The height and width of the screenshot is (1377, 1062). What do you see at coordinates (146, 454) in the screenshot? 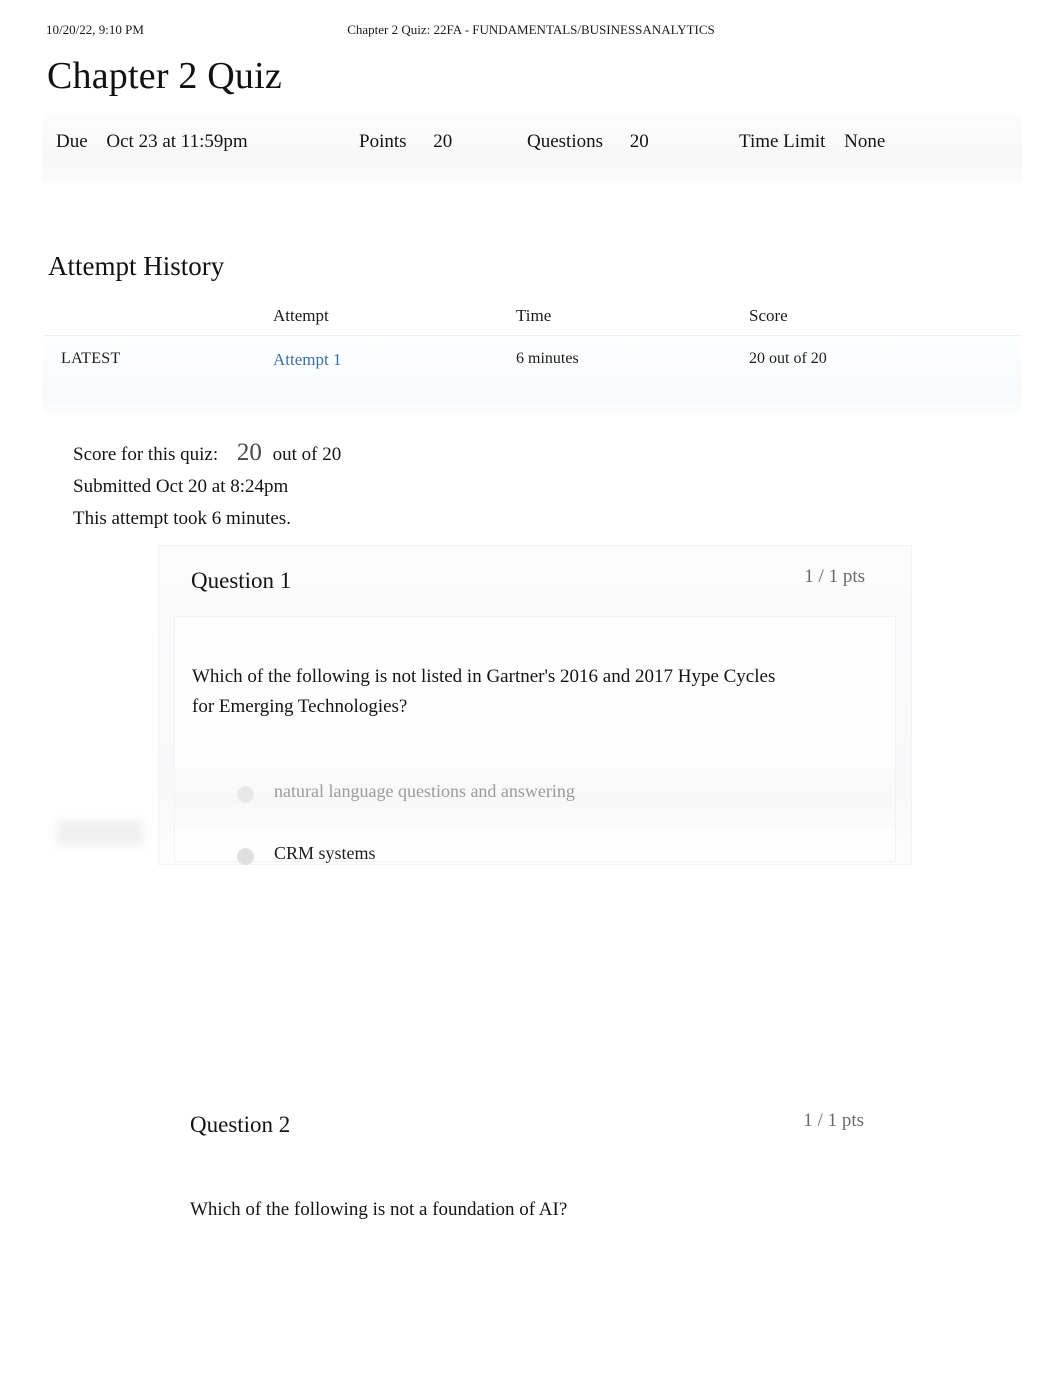
I see `score-label: Score for this quiz:` at bounding box center [146, 454].